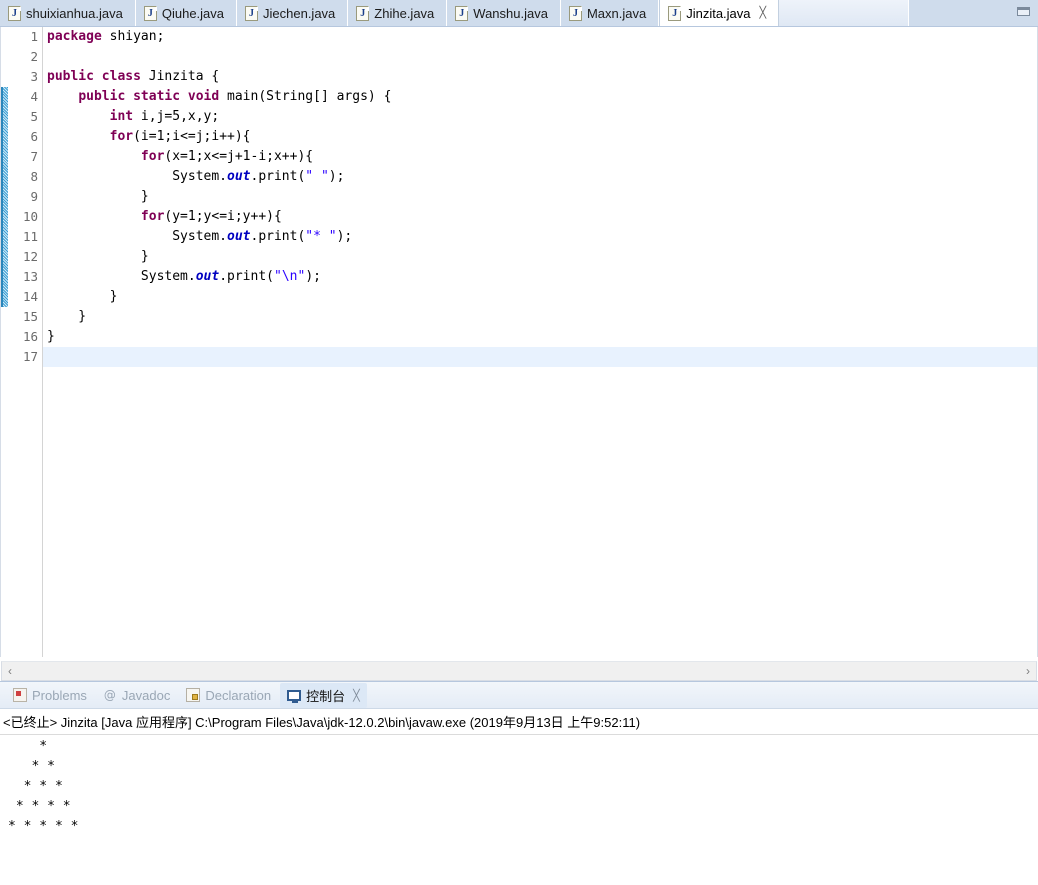 This screenshot has width=1038, height=885. Describe the element at coordinates (299, 13) in the screenshot. I see `editor-tab-label: Jiechen.java` at that location.